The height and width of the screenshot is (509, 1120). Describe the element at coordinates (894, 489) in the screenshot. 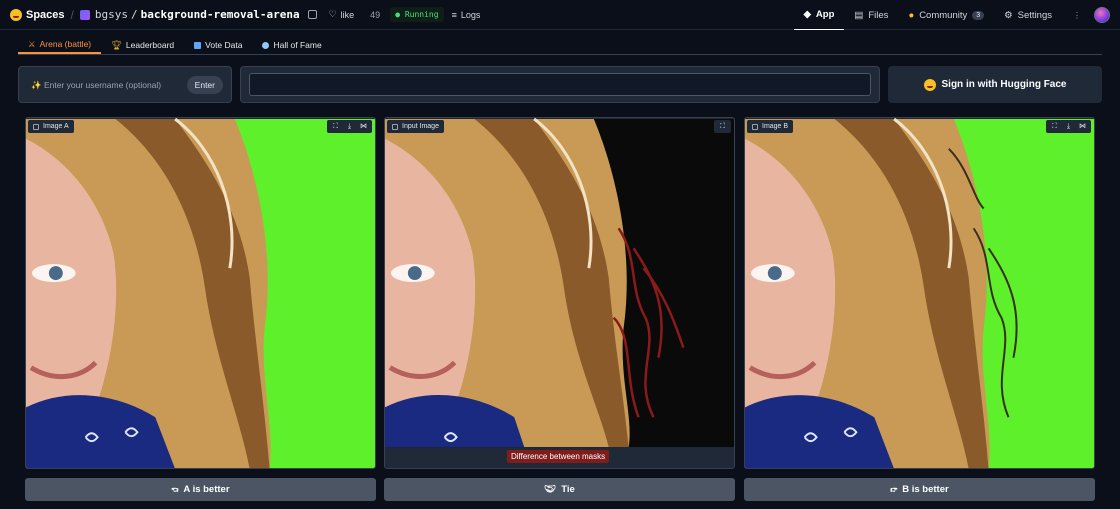

I see `pointing-right-icon: 👉︎` at that location.